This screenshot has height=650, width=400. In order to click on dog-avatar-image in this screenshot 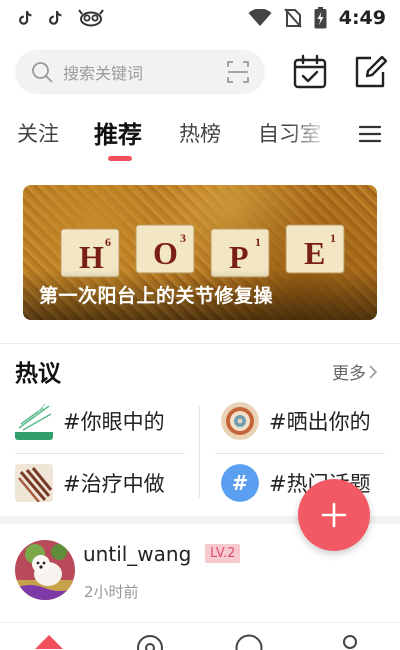, I will do `click(45, 570)`.